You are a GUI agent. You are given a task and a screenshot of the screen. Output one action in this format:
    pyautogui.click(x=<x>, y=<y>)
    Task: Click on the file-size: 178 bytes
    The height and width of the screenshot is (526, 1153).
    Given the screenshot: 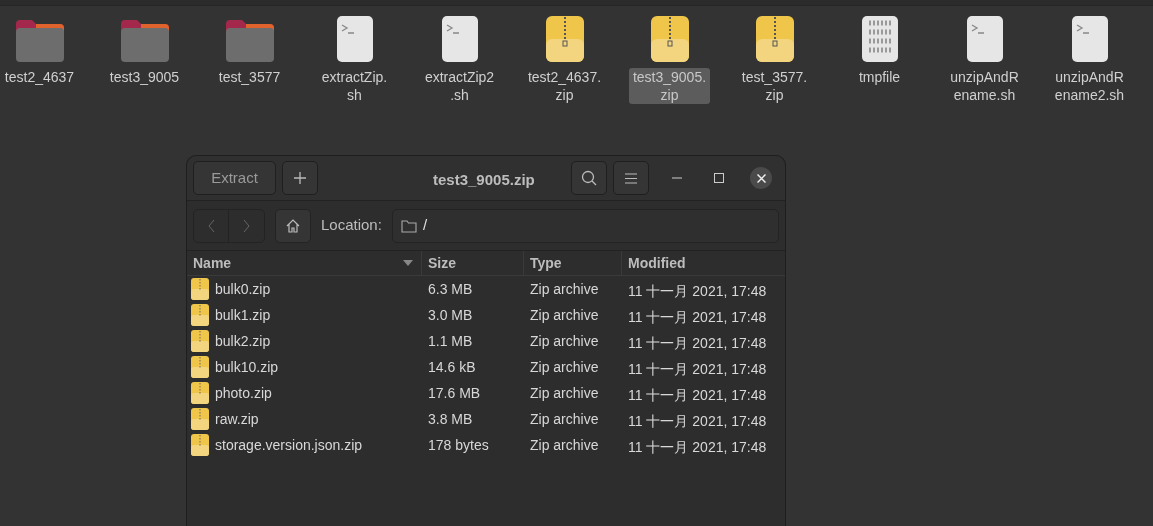 What is the action you would take?
    pyautogui.click(x=458, y=445)
    